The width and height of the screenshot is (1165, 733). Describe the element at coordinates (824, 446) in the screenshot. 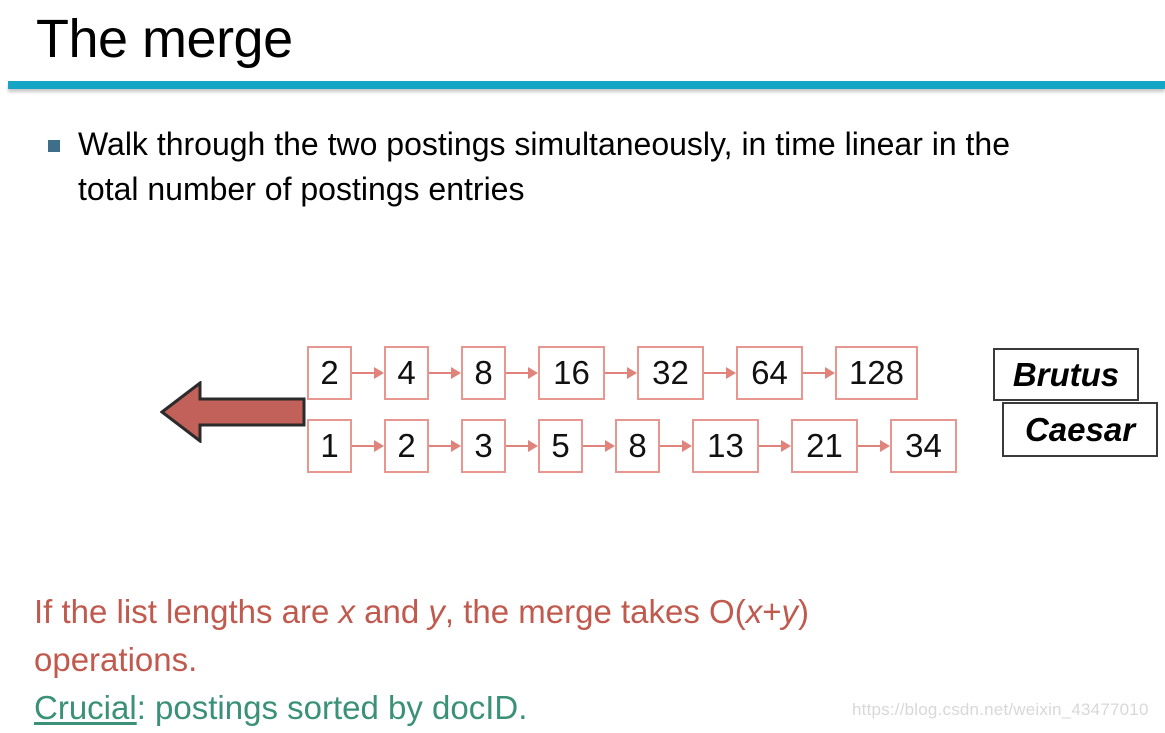

I see `posting-cell: 21` at that location.